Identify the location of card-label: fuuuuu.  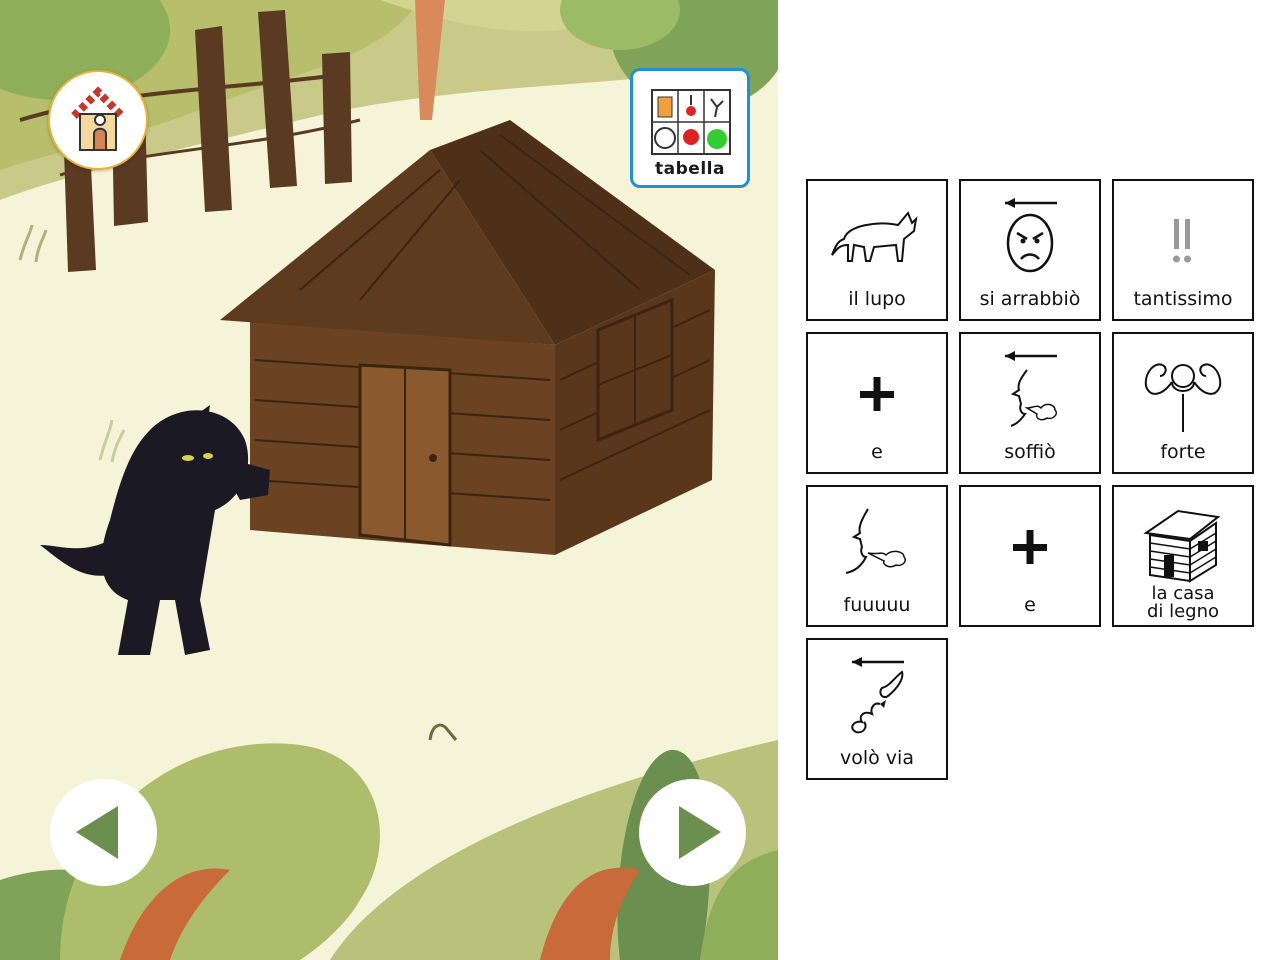
(877, 605).